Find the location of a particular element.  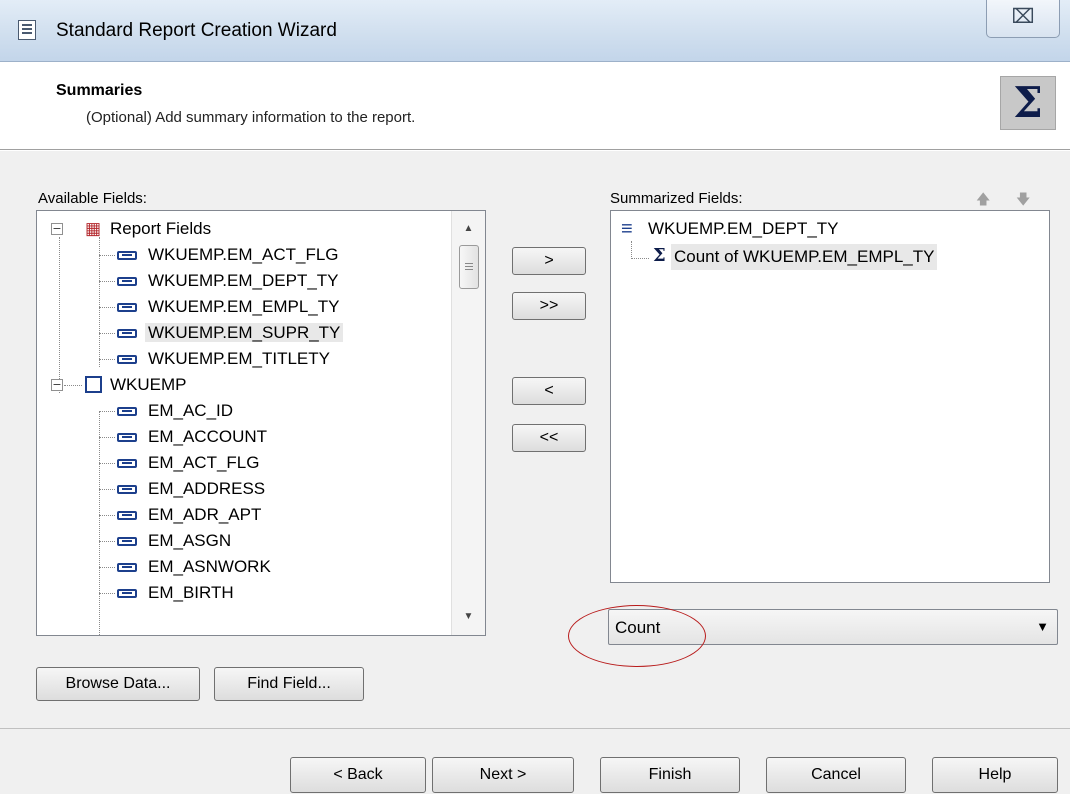

close-button: ⌧ is located at coordinates (1023, 19).